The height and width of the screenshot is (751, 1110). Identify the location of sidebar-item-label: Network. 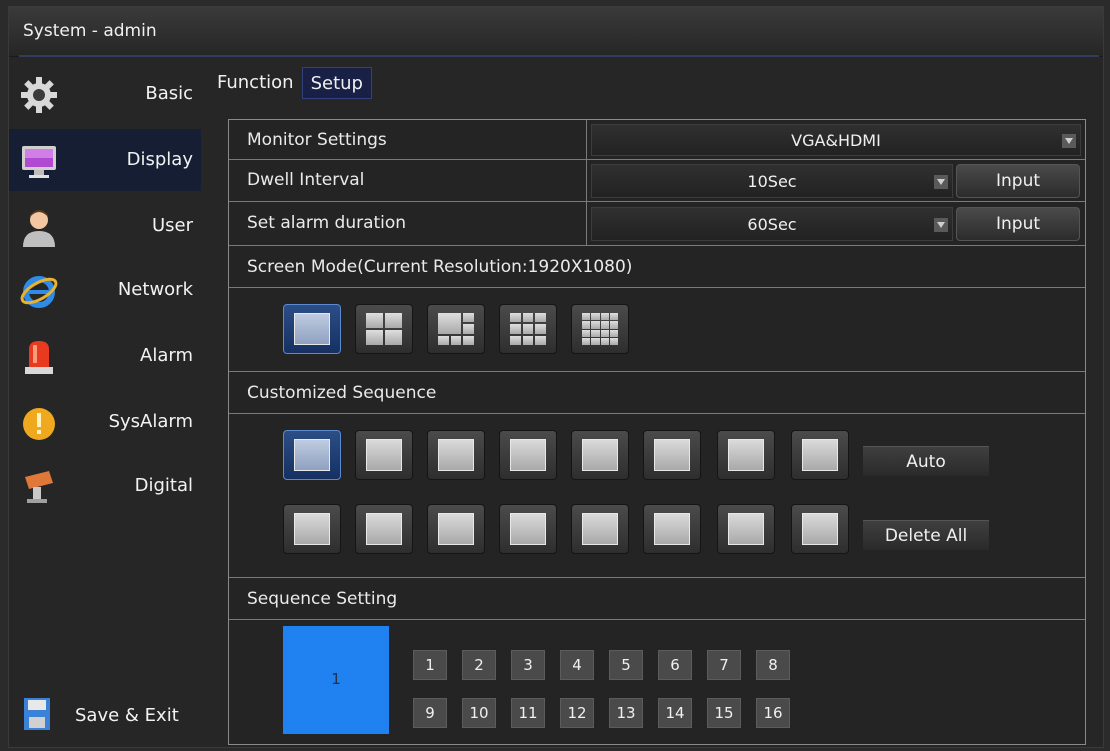
(155, 289).